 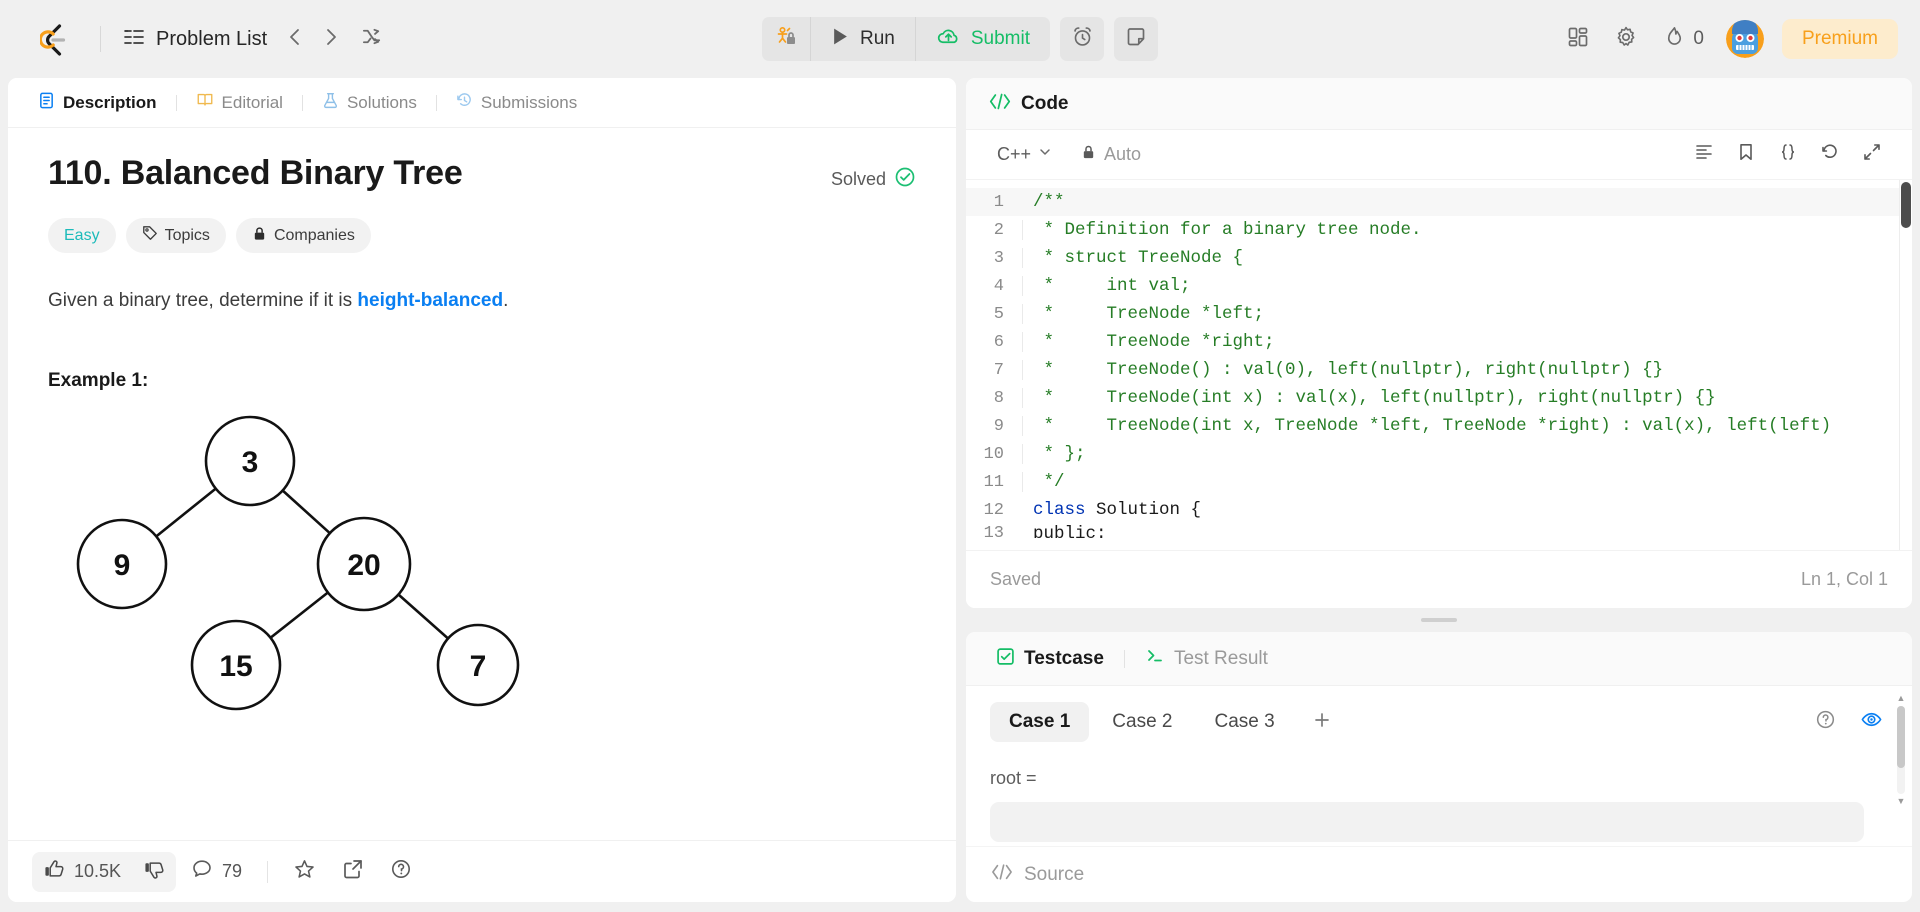 What do you see at coordinates (372, 39) in the screenshot?
I see `shuffle-button` at bounding box center [372, 39].